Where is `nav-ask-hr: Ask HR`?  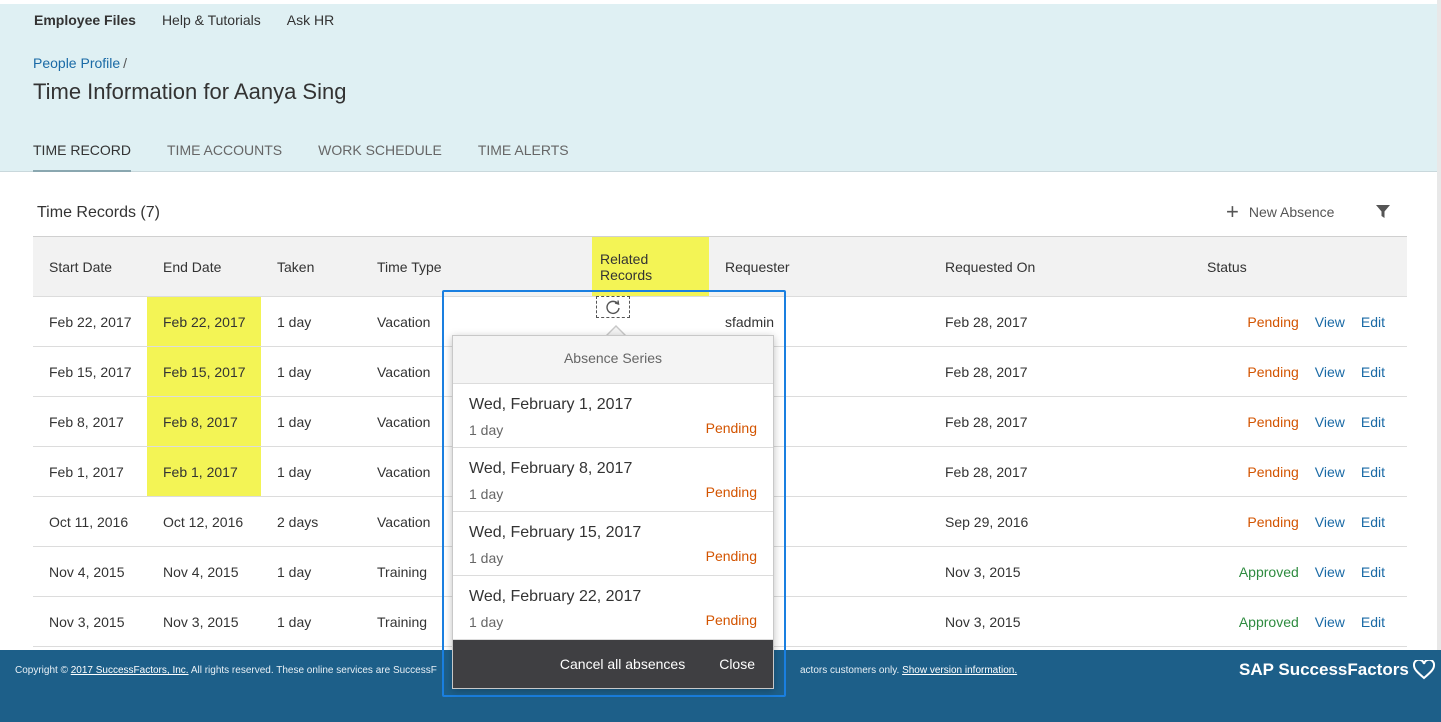
nav-ask-hr: Ask HR is located at coordinates (310, 20).